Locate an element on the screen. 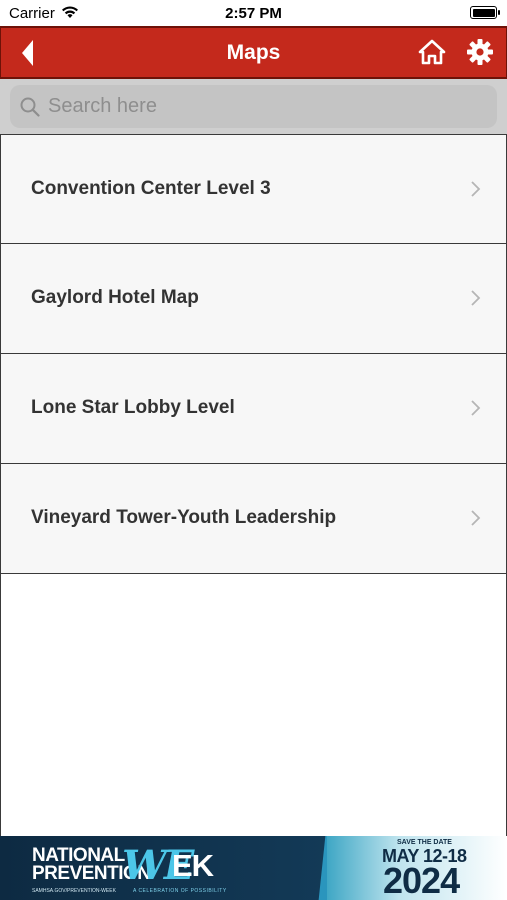 This screenshot has height=900, width=507. battery-icon is located at coordinates (485, 12).